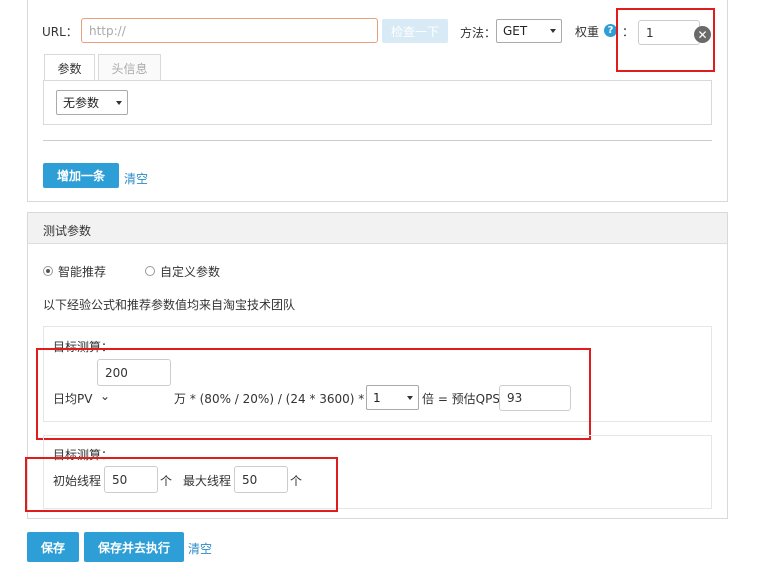 The image size is (778, 562). What do you see at coordinates (48, 271) in the screenshot?
I see `radio-smart` at bounding box center [48, 271].